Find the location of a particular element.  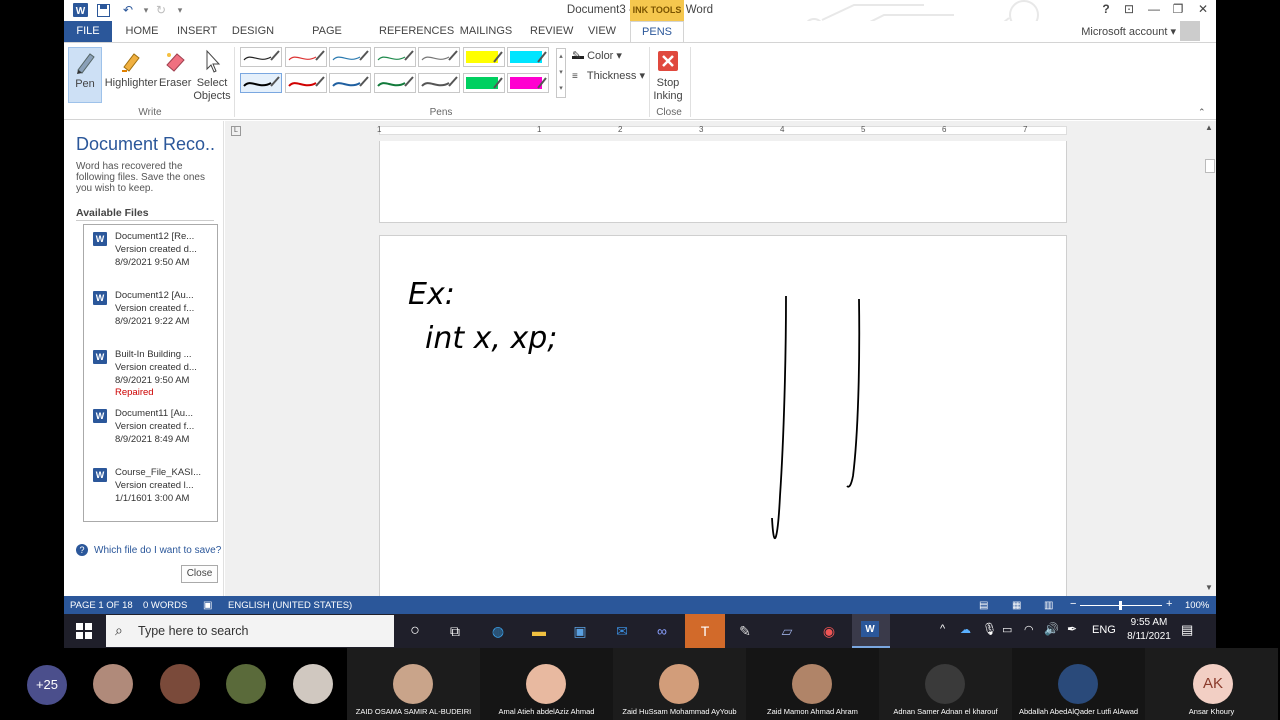

eraser-button: Eraser is located at coordinates (175, 68).